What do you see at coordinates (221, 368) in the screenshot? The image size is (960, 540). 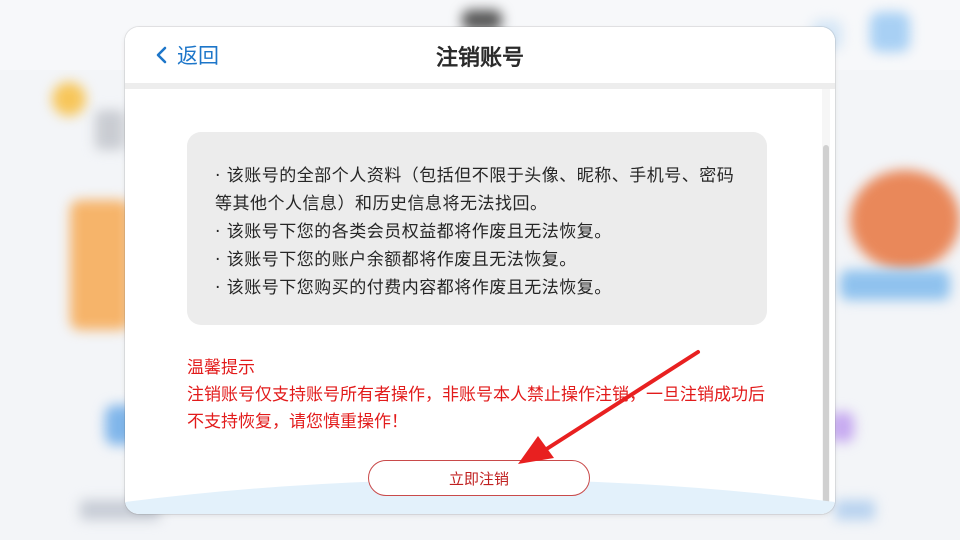 I see `warning-title: 温馨提示` at bounding box center [221, 368].